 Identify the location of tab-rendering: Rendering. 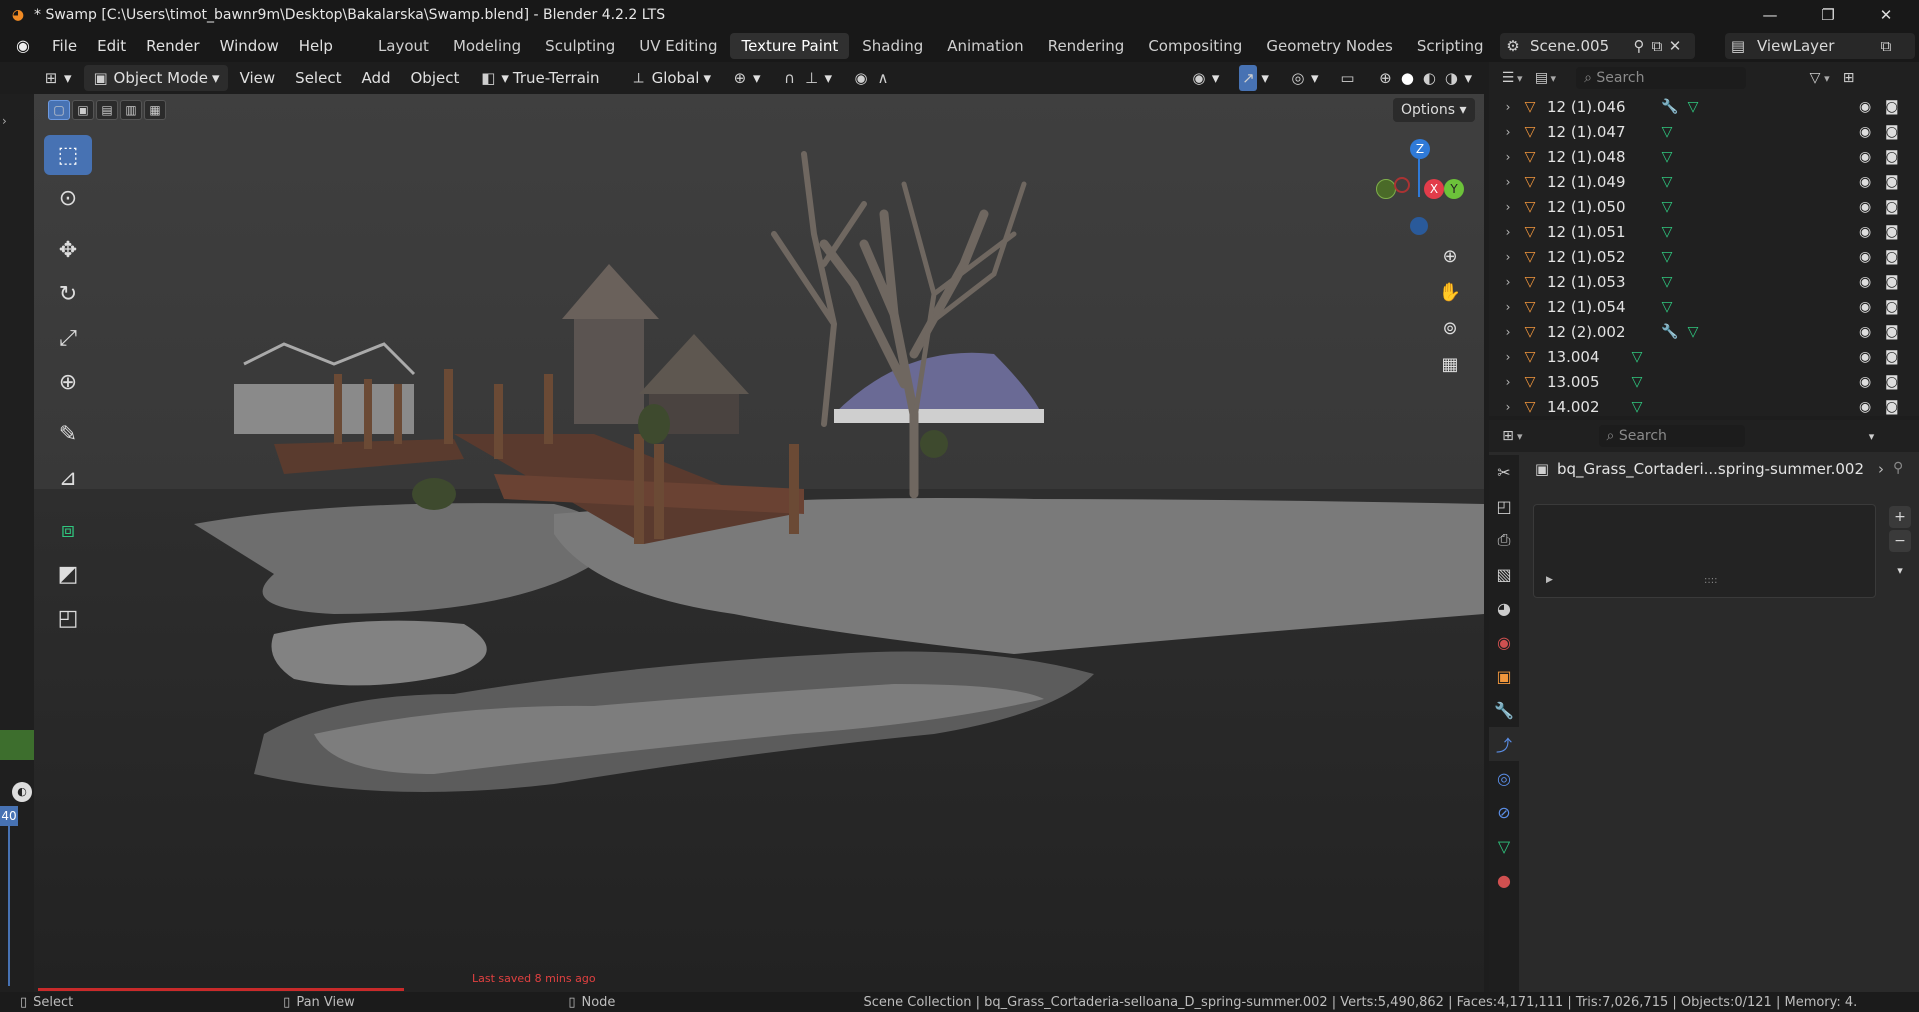
(1086, 46).